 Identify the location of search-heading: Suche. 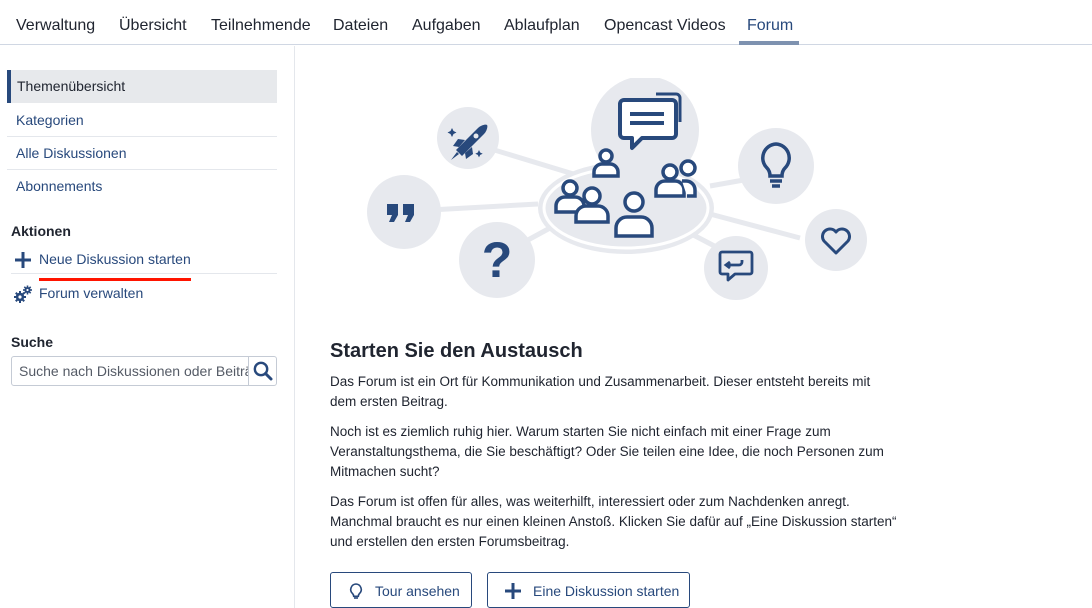
(32, 342).